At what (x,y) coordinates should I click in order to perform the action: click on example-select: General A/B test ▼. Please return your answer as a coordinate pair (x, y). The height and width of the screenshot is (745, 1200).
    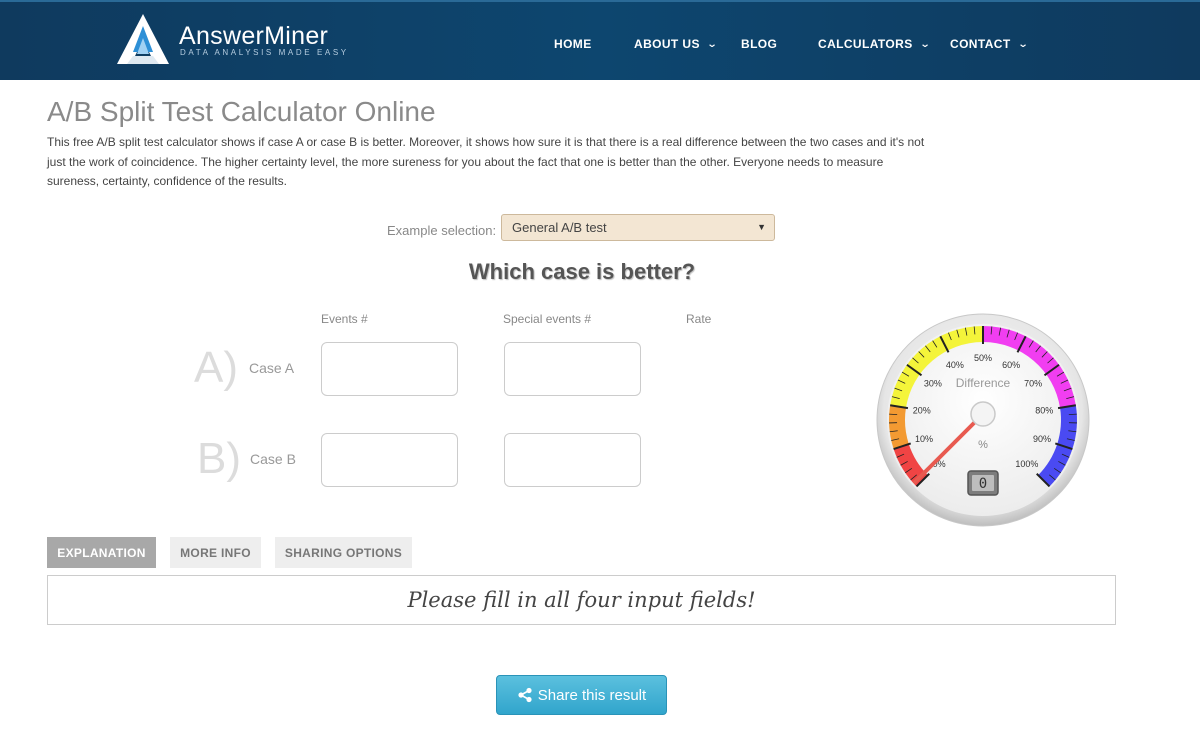
    Looking at the image, I should click on (638, 227).